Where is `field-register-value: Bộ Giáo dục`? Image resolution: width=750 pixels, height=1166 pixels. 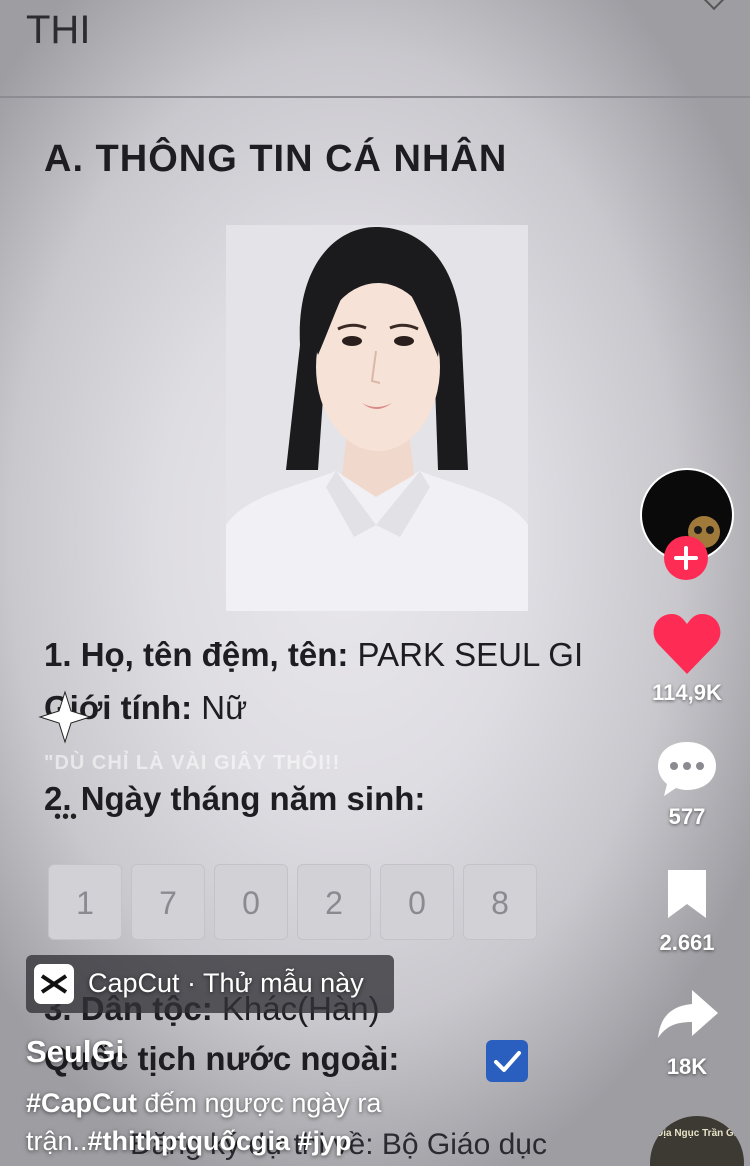 field-register-value: Bộ Giáo dục is located at coordinates (464, 1144).